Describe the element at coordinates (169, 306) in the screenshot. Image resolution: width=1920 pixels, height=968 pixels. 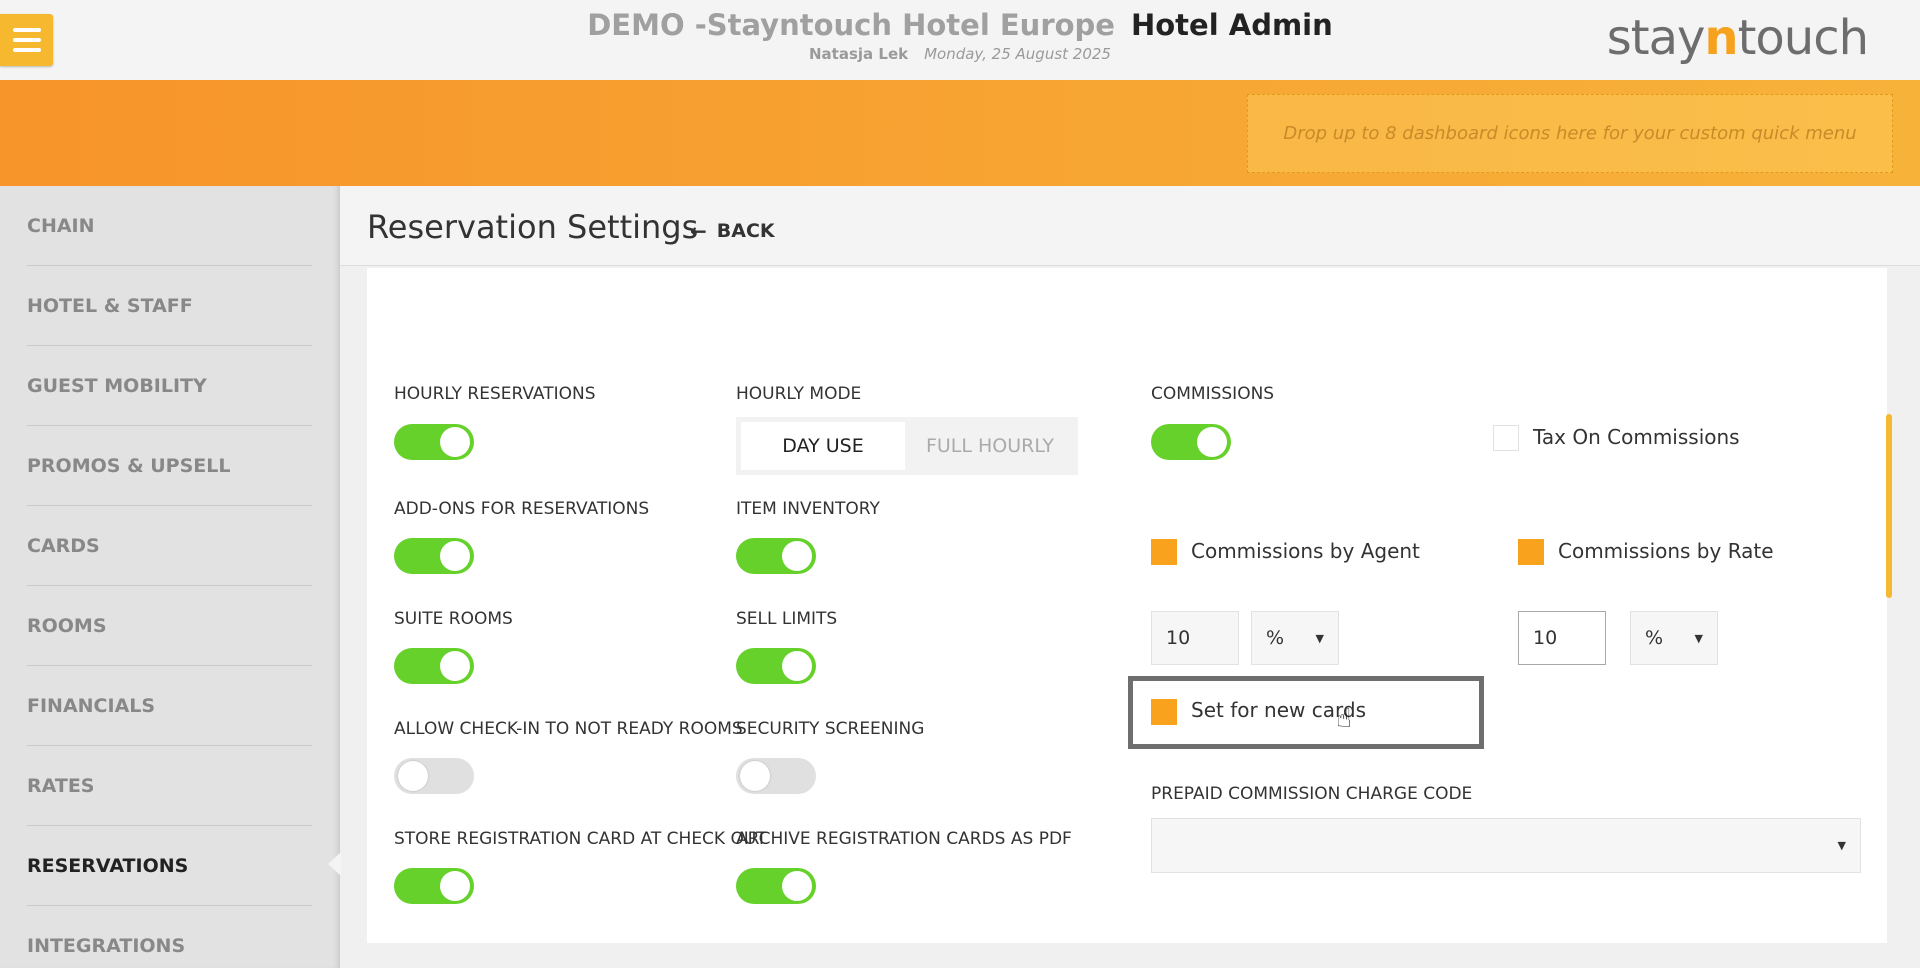
I see `sidebar-item-hotel-staff: HOTEL & STAFF` at that location.